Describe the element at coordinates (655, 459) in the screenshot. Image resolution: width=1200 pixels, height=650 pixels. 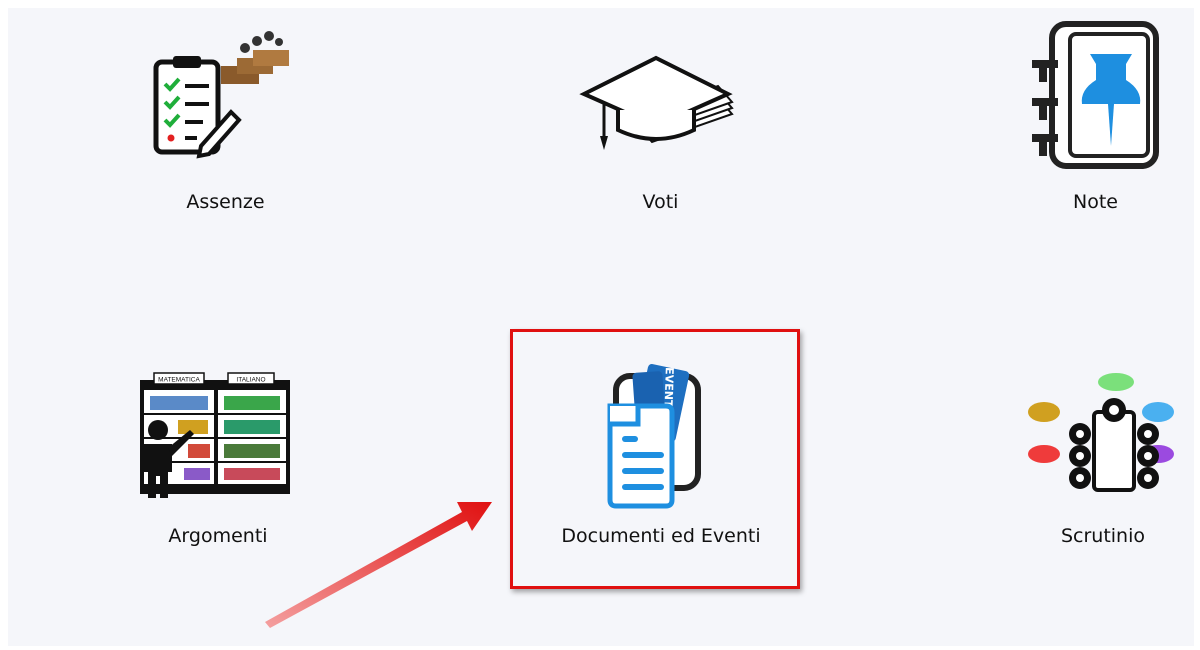
I see `highlight-box` at that location.